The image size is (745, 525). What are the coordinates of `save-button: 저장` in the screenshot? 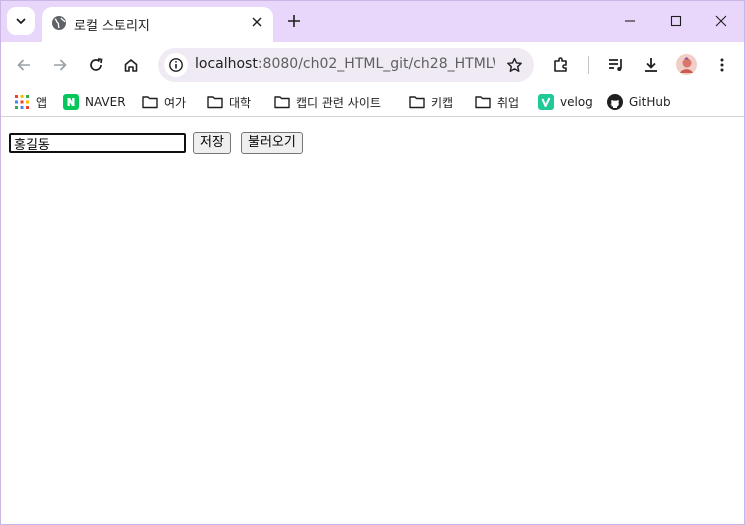 It's located at (212, 143).